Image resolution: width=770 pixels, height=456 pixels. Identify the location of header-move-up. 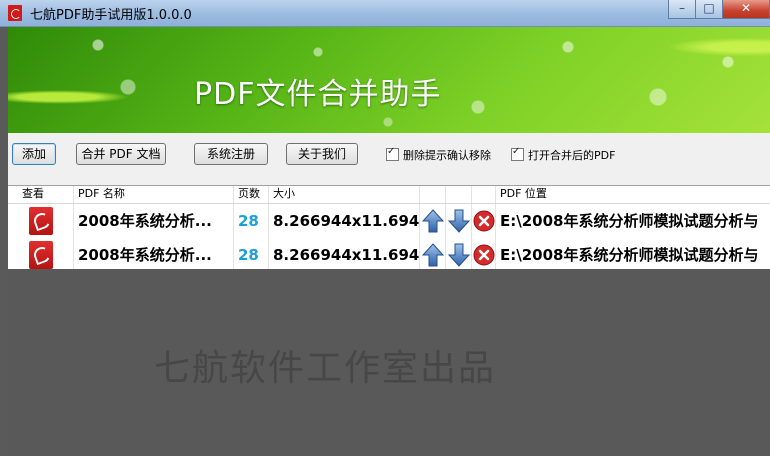
(433, 194).